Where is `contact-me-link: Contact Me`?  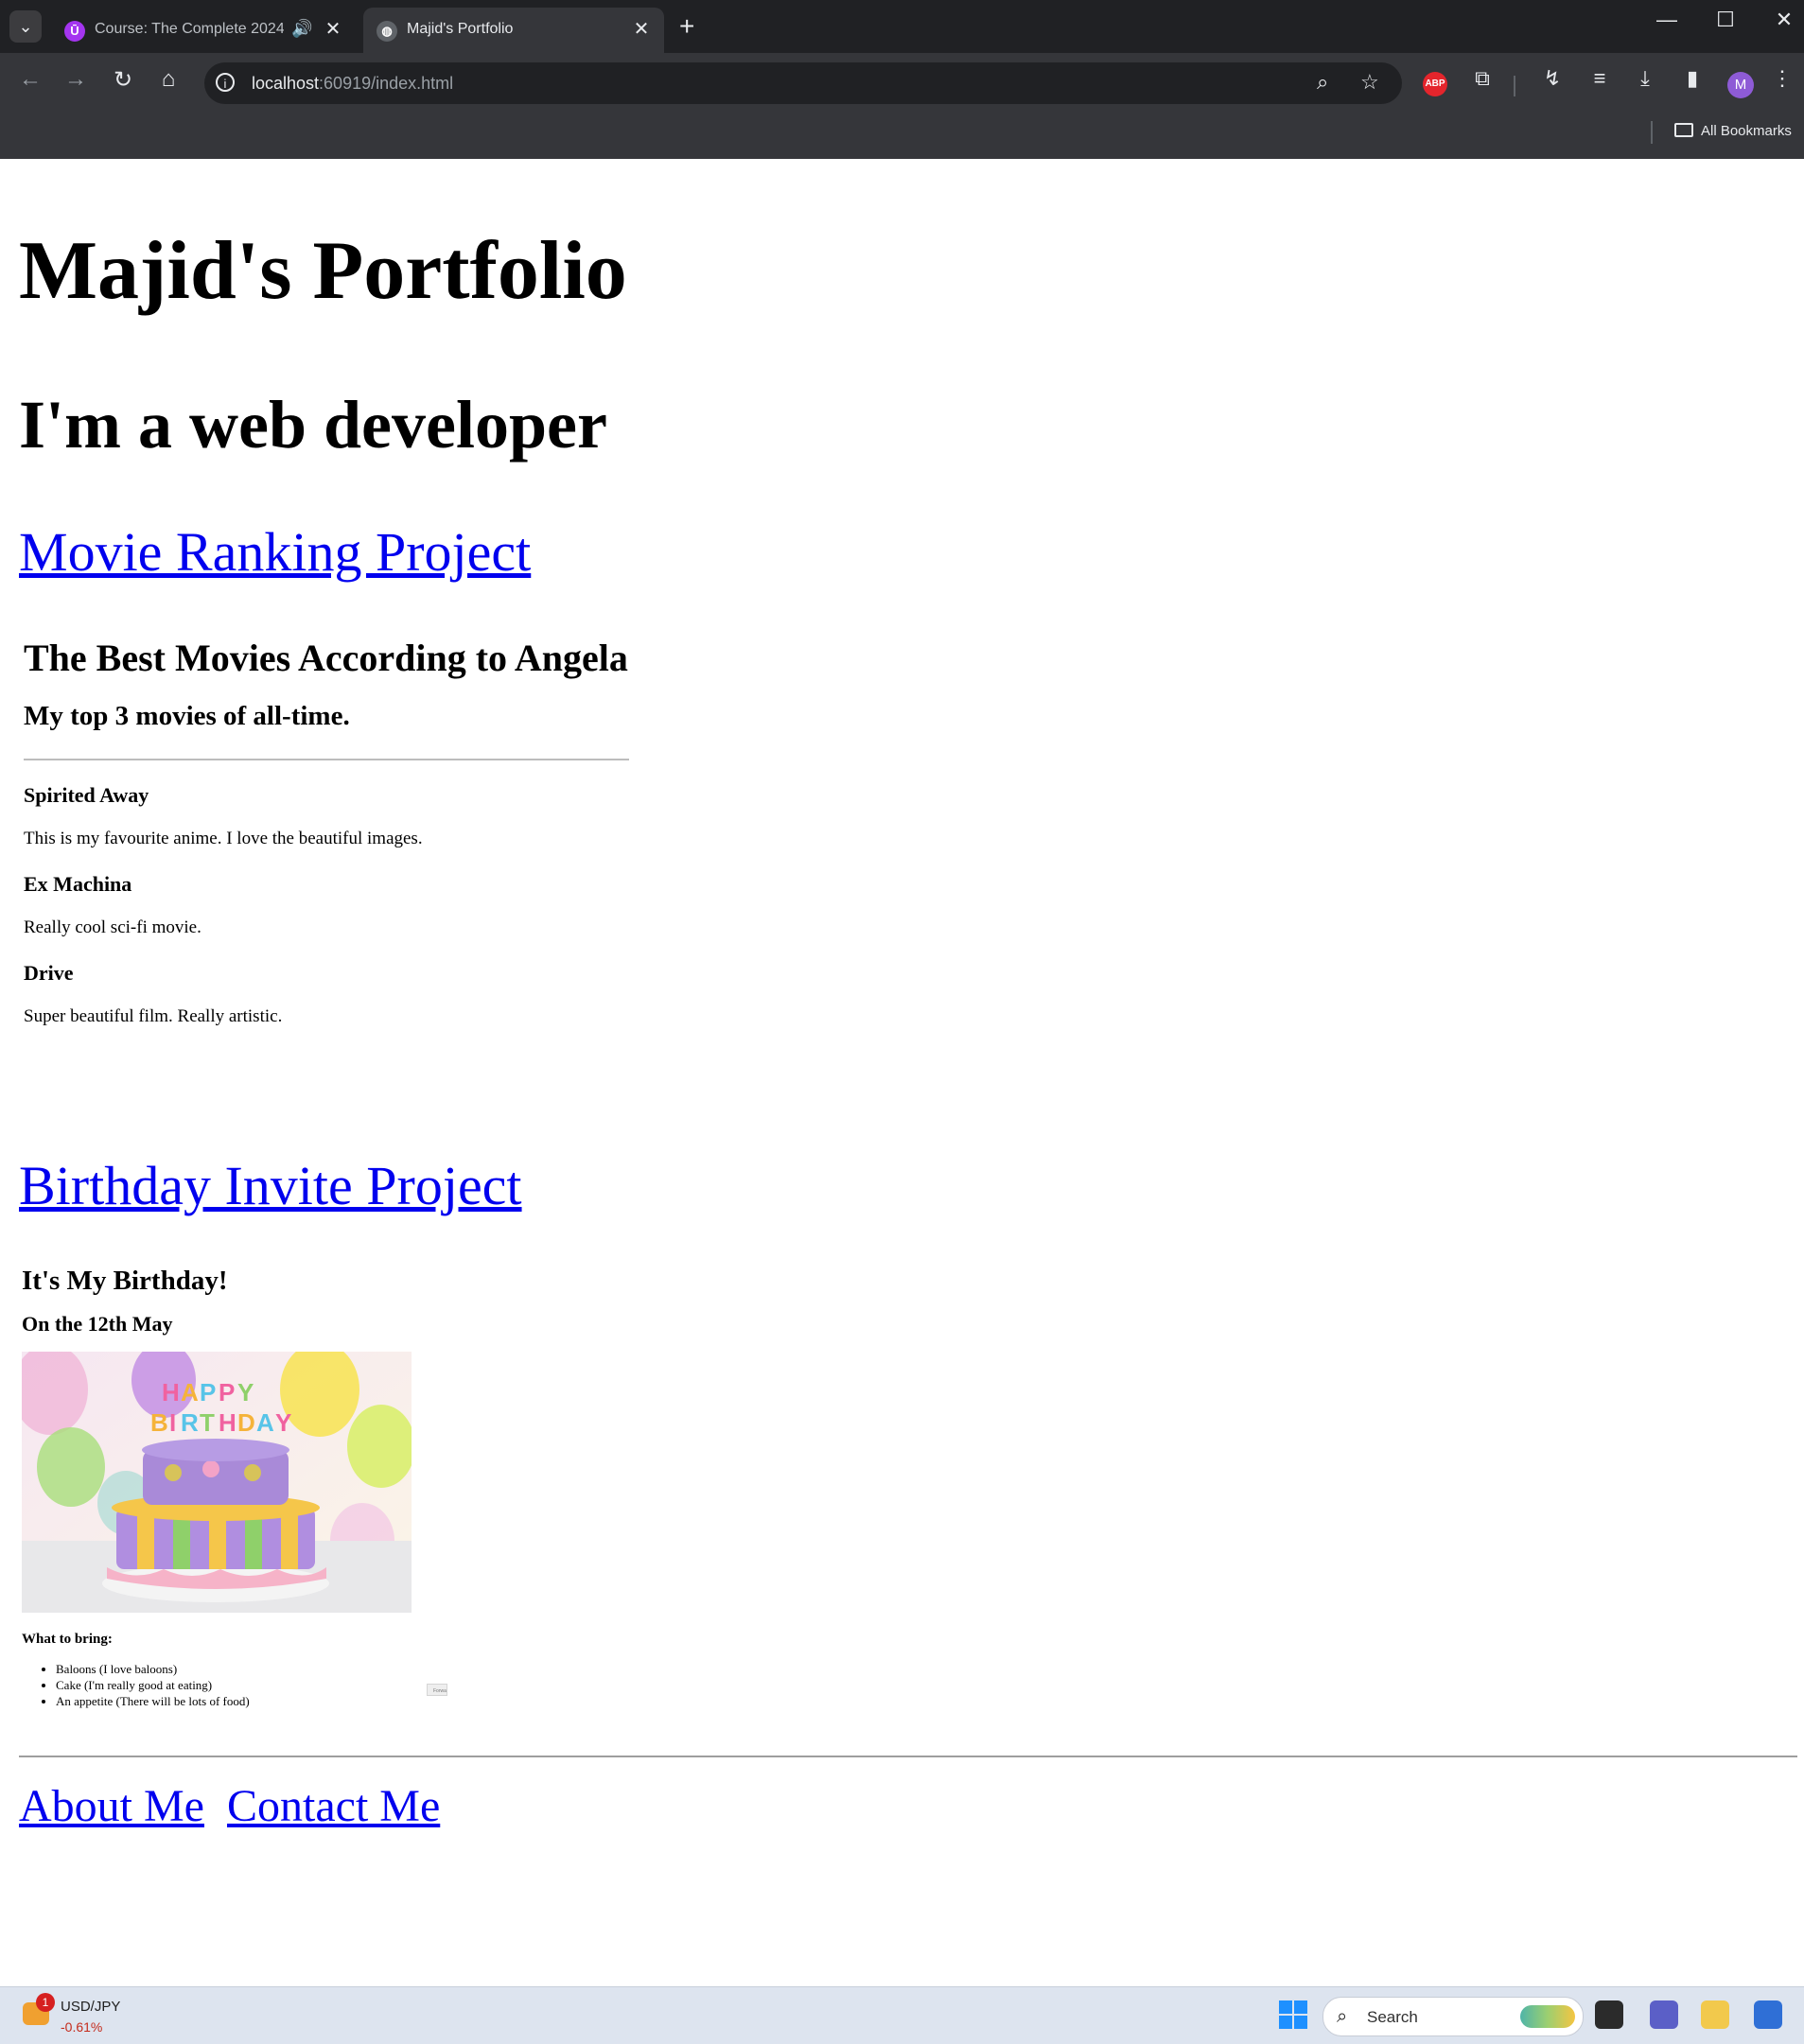 contact-me-link: Contact Me is located at coordinates (333, 1806).